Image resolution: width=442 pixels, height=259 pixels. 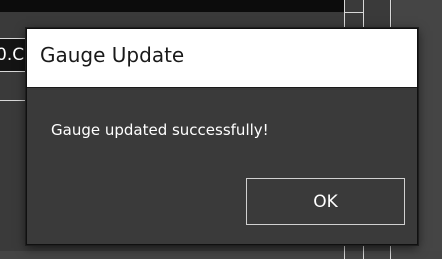 I want to click on dialog-title: Gauge Update, so click(x=112, y=55).